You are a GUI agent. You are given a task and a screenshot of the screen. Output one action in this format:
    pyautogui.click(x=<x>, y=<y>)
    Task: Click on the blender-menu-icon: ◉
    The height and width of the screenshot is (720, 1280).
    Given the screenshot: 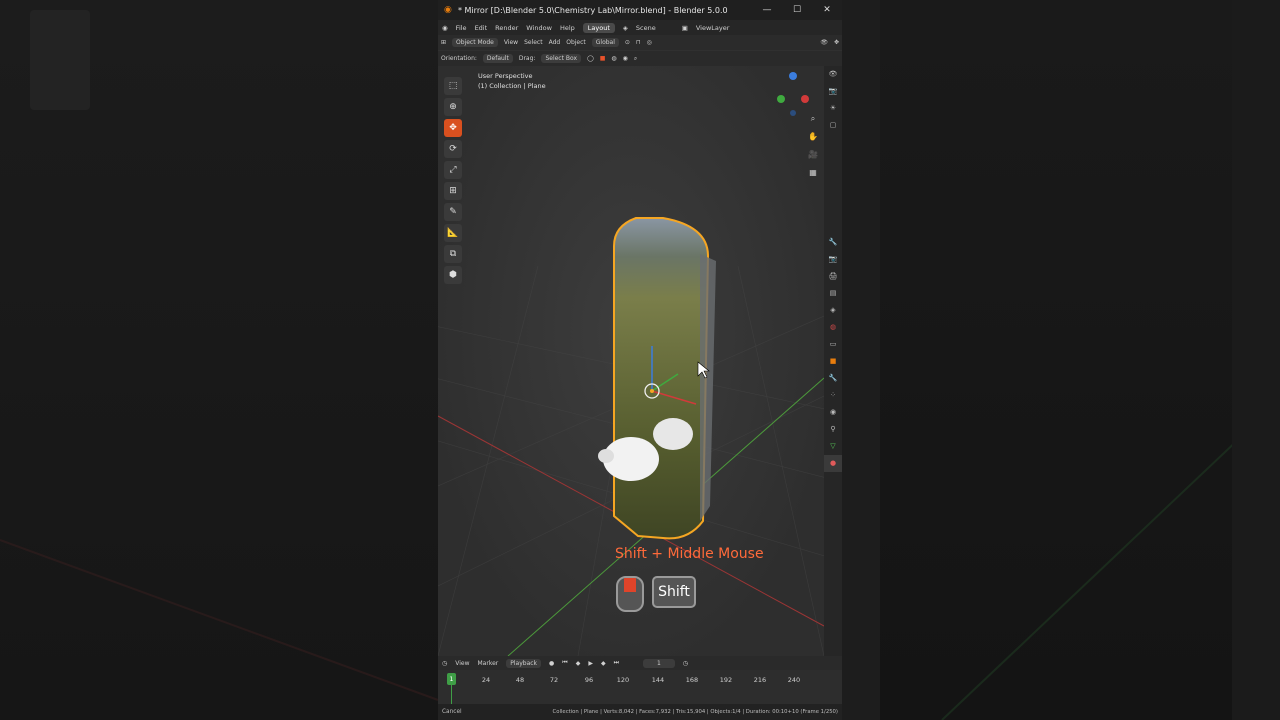 What is the action you would take?
    pyautogui.click(x=445, y=28)
    